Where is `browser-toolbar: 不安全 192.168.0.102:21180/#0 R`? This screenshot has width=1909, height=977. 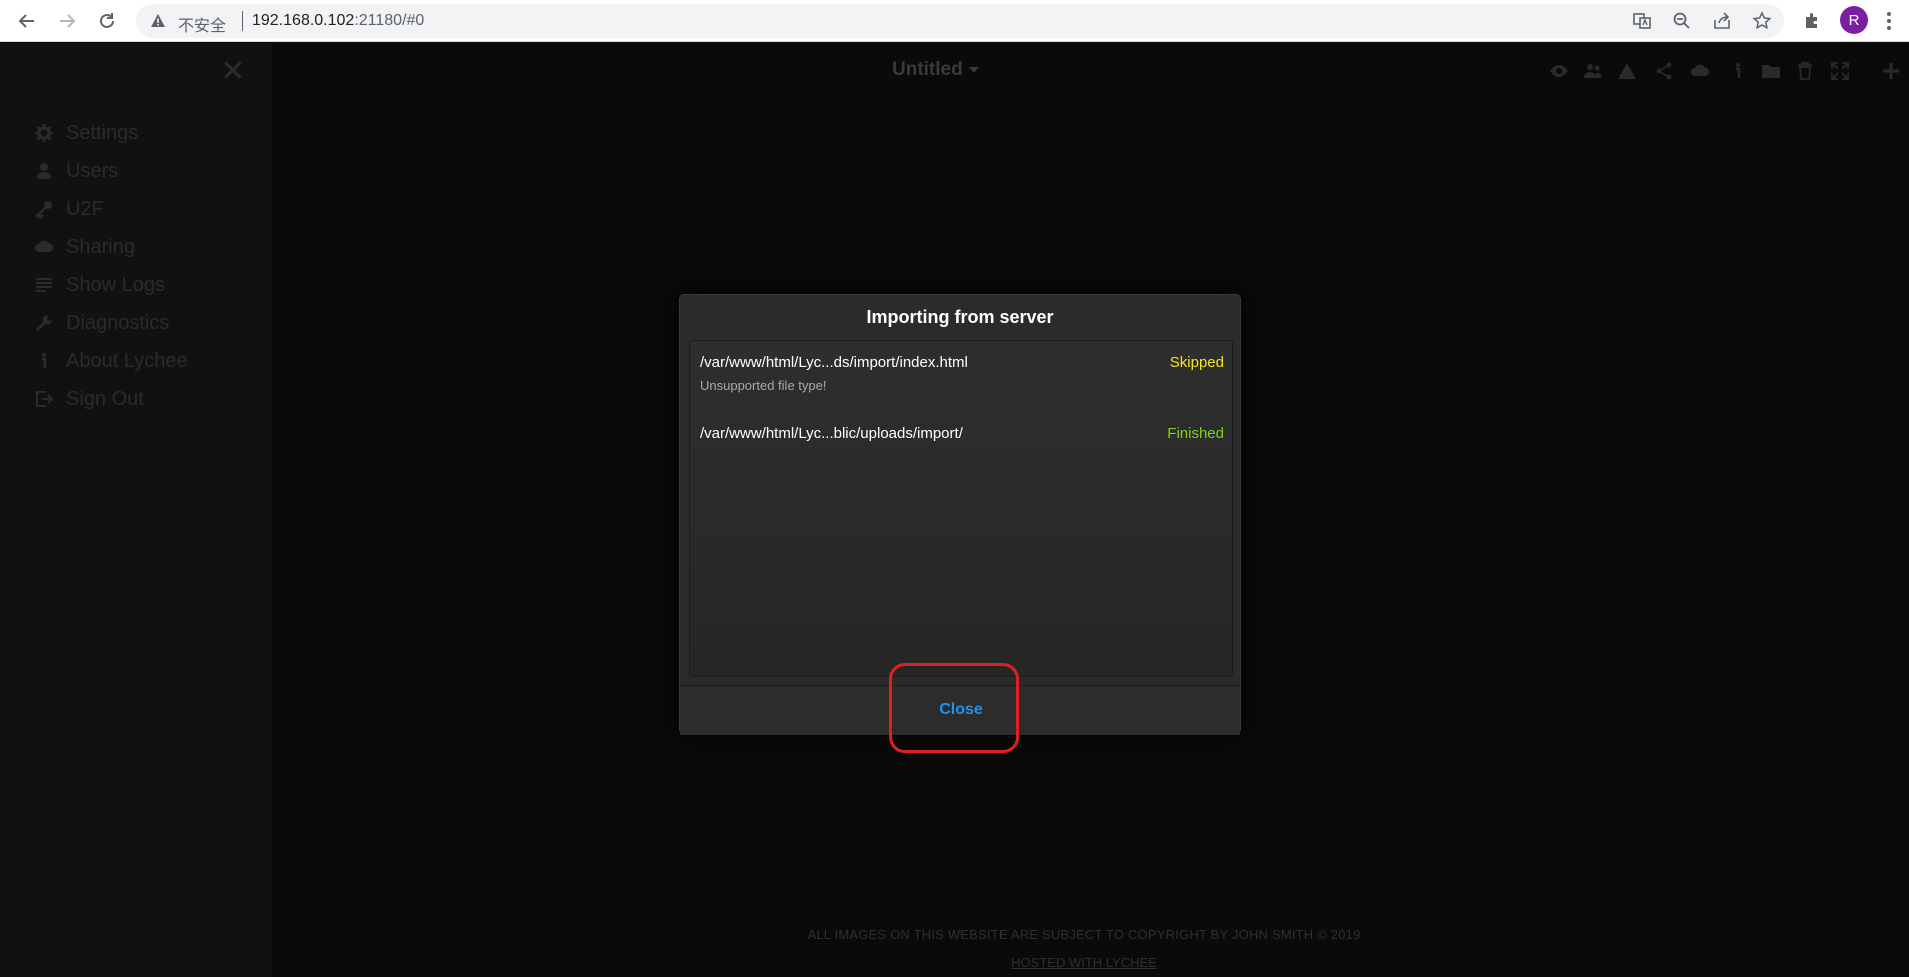 browser-toolbar: 不安全 192.168.0.102:21180/#0 R is located at coordinates (954, 21).